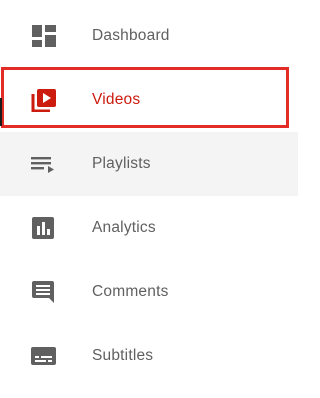 The width and height of the screenshot is (320, 398). Describe the element at coordinates (44, 100) in the screenshot. I see `videos-icon` at that location.